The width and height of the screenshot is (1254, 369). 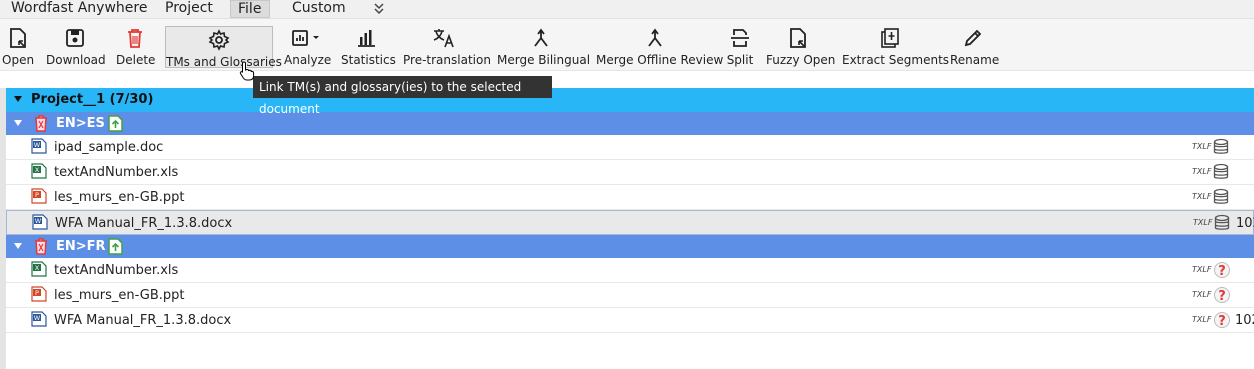 What do you see at coordinates (76, 60) in the screenshot?
I see `download-label: Download` at bounding box center [76, 60].